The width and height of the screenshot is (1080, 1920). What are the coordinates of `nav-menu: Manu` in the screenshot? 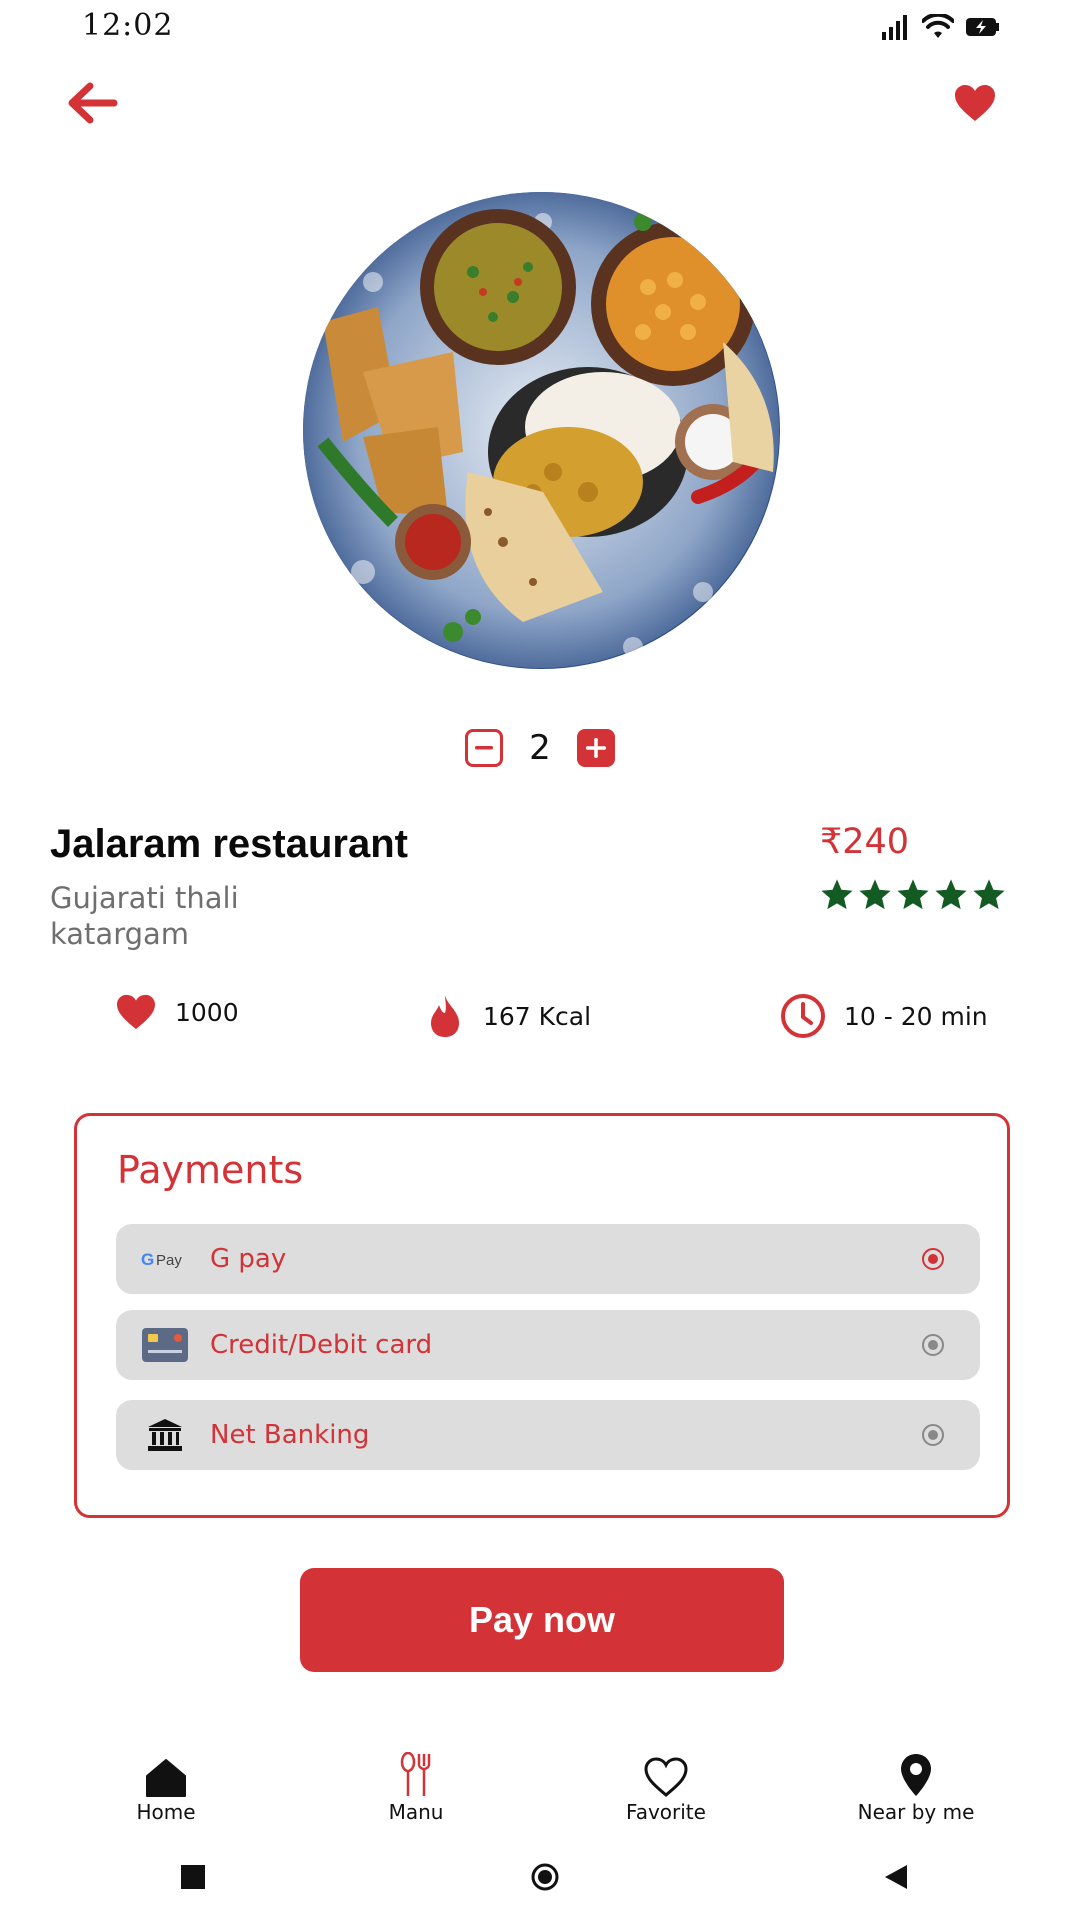 It's located at (416, 1786).